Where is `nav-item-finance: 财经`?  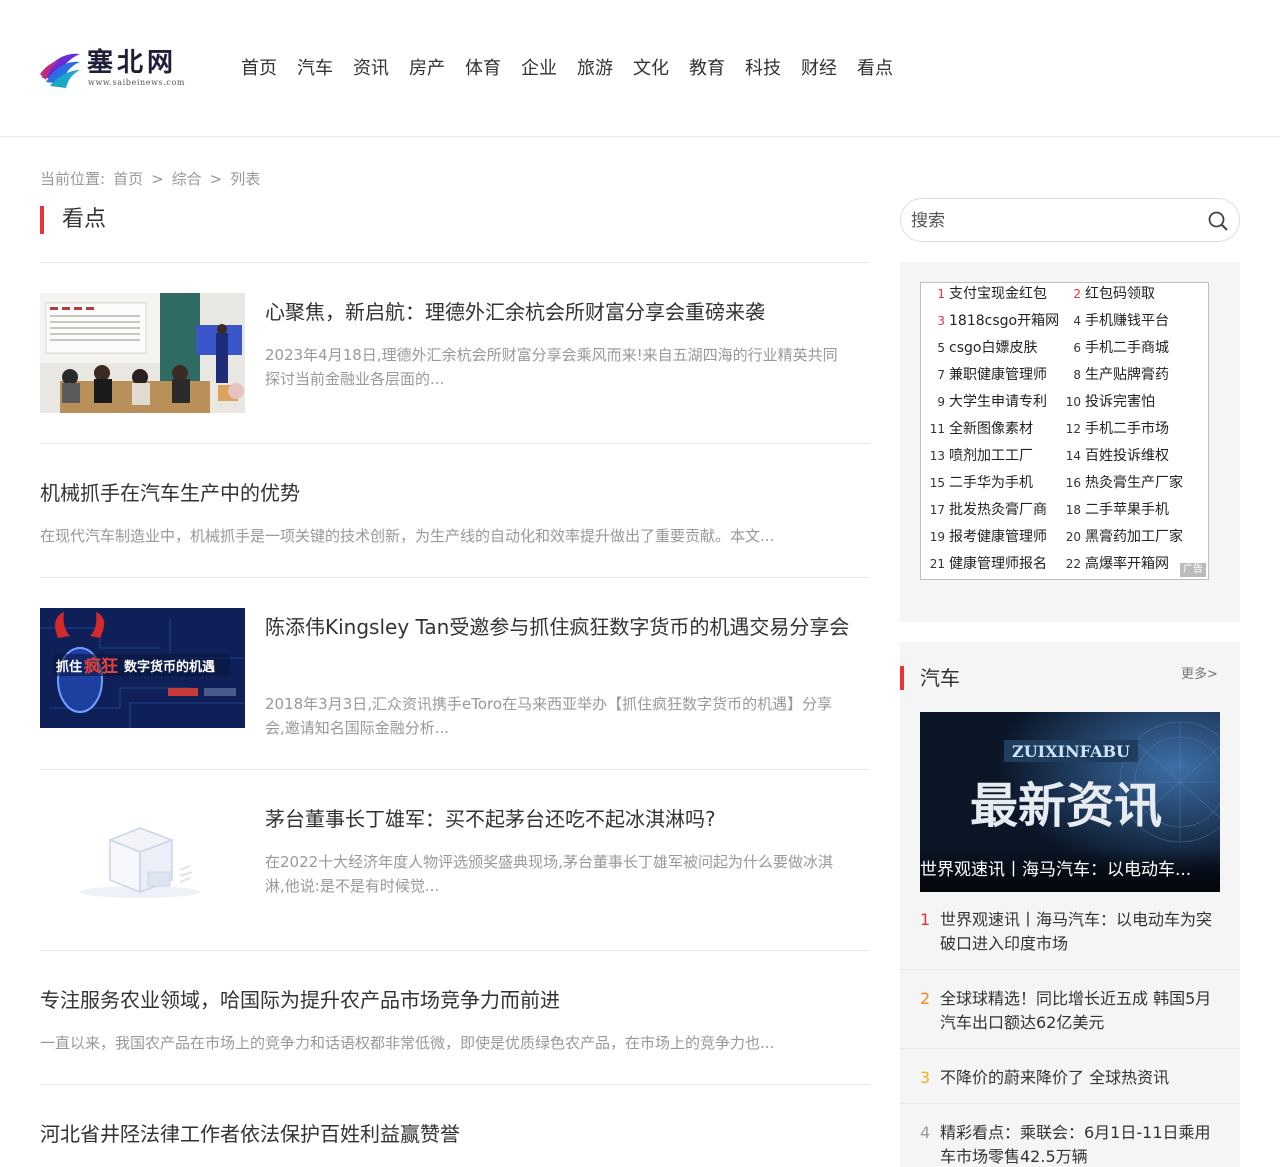 nav-item-finance: 财经 is located at coordinates (819, 69).